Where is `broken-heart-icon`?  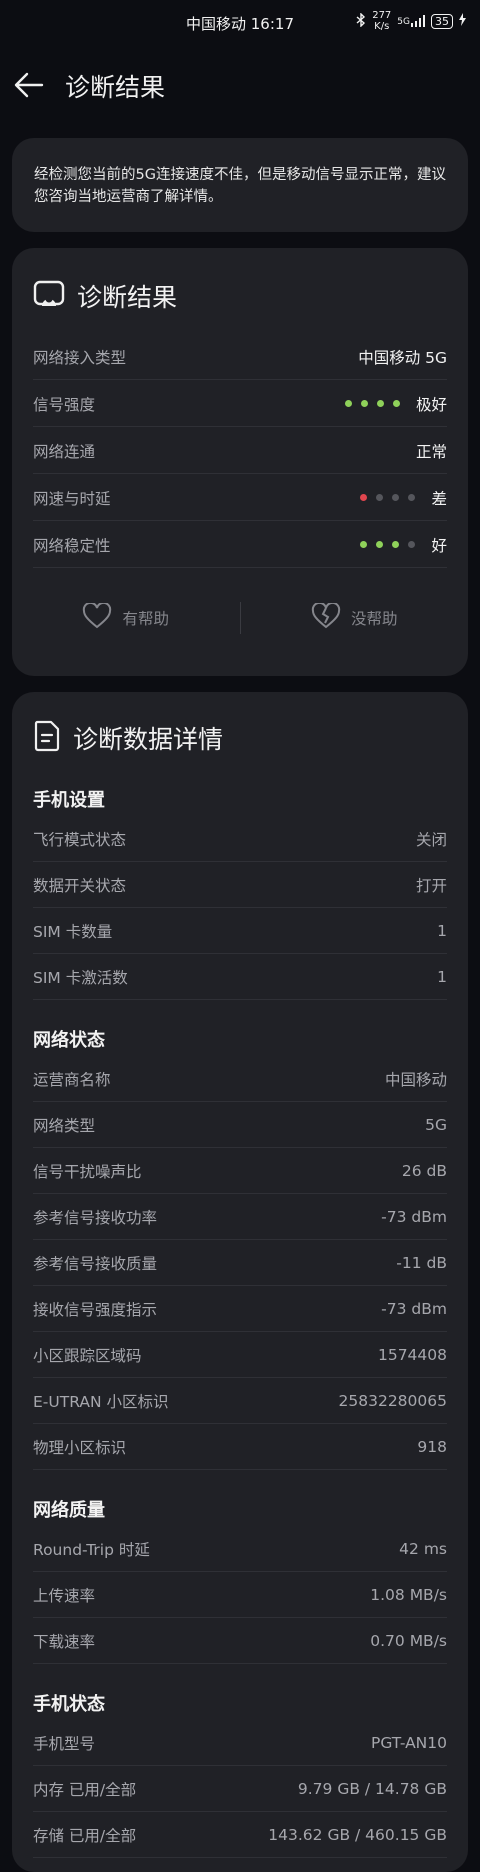
broken-heart-icon is located at coordinates (326, 617).